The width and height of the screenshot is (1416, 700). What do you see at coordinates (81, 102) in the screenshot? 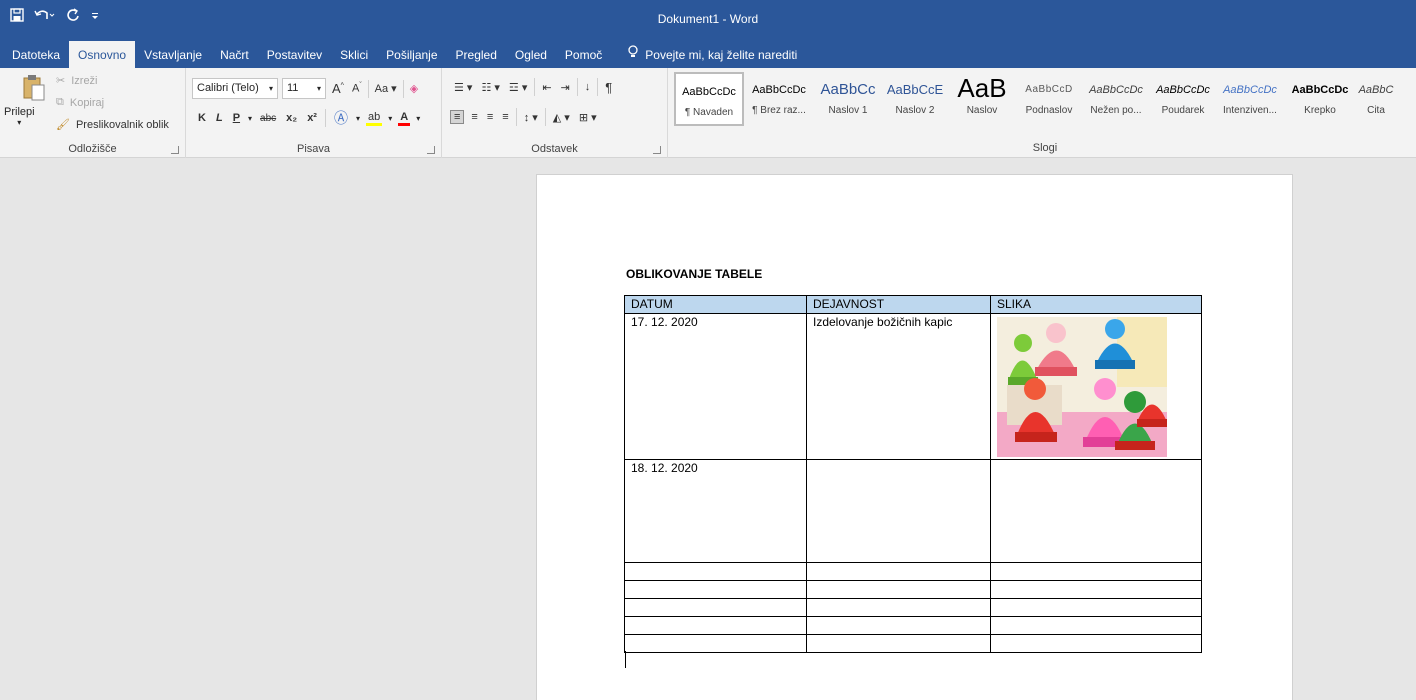
I see `copy-button: ⧉ Kopiraj` at bounding box center [81, 102].